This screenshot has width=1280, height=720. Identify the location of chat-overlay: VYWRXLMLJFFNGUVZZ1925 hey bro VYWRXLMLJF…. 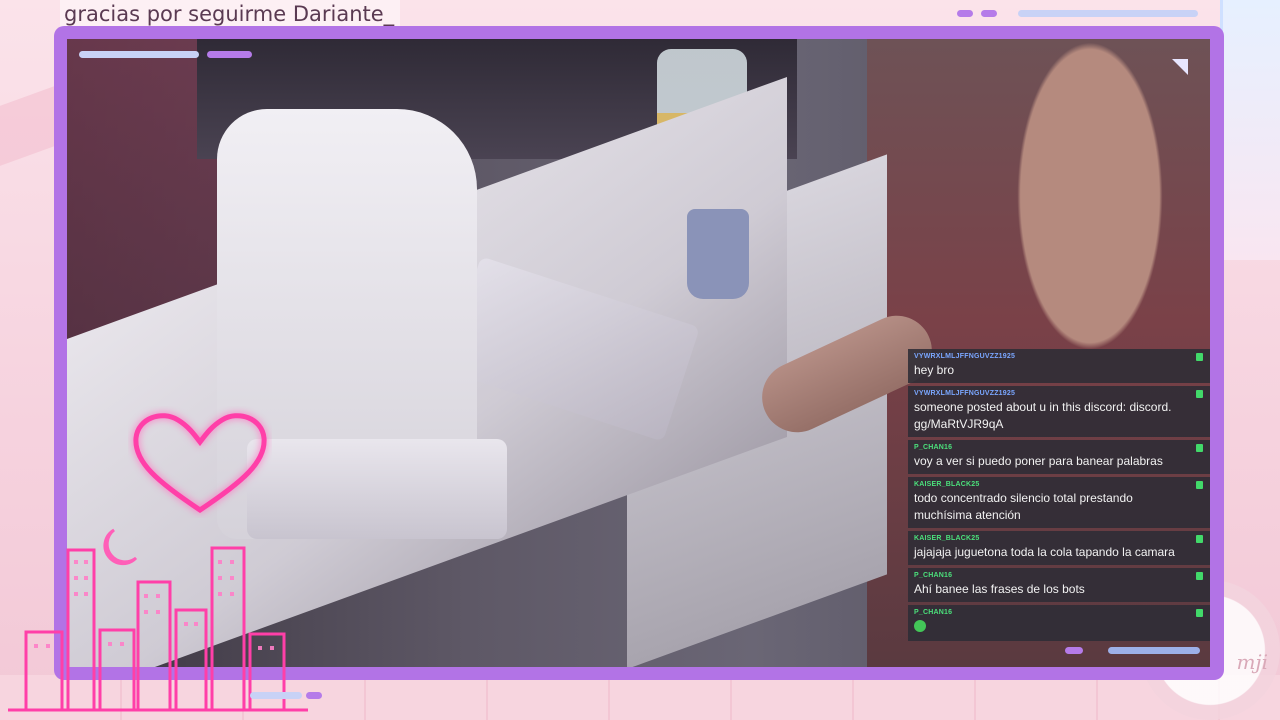
(1059, 505).